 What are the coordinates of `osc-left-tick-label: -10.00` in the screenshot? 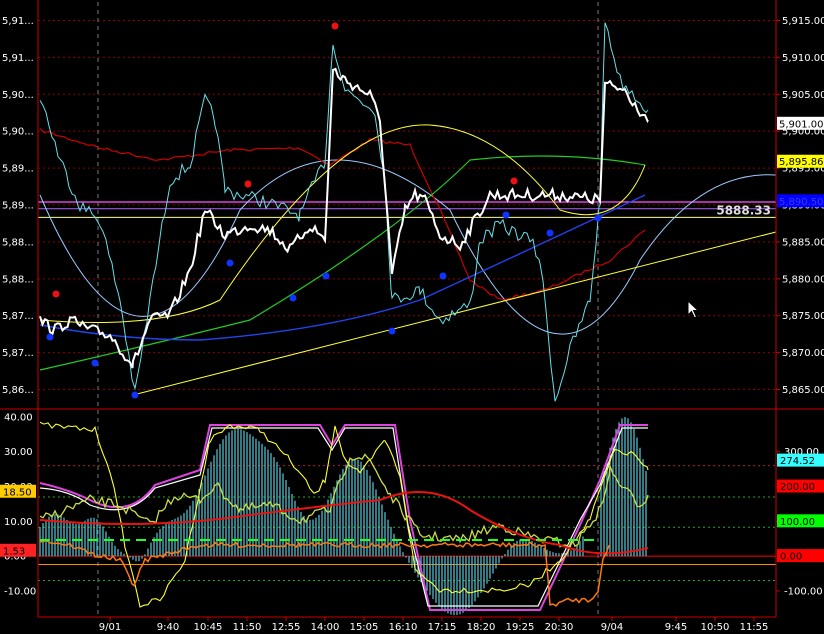 It's located at (20, 591).